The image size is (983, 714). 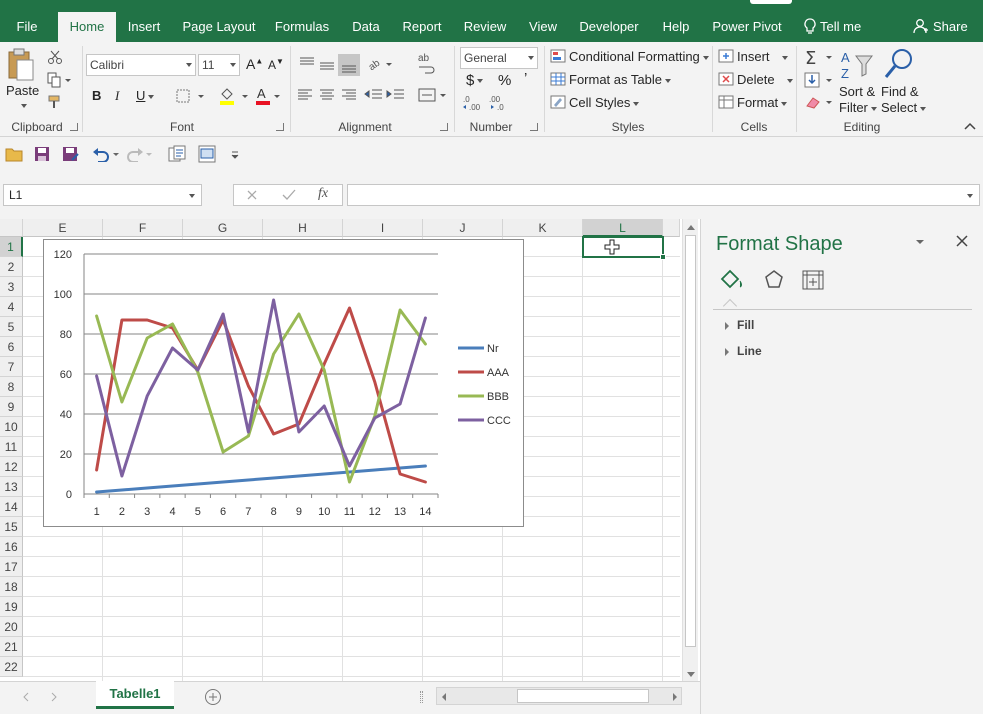 I want to click on increase-decimal-icon: .0.00, so click(x=473, y=103).